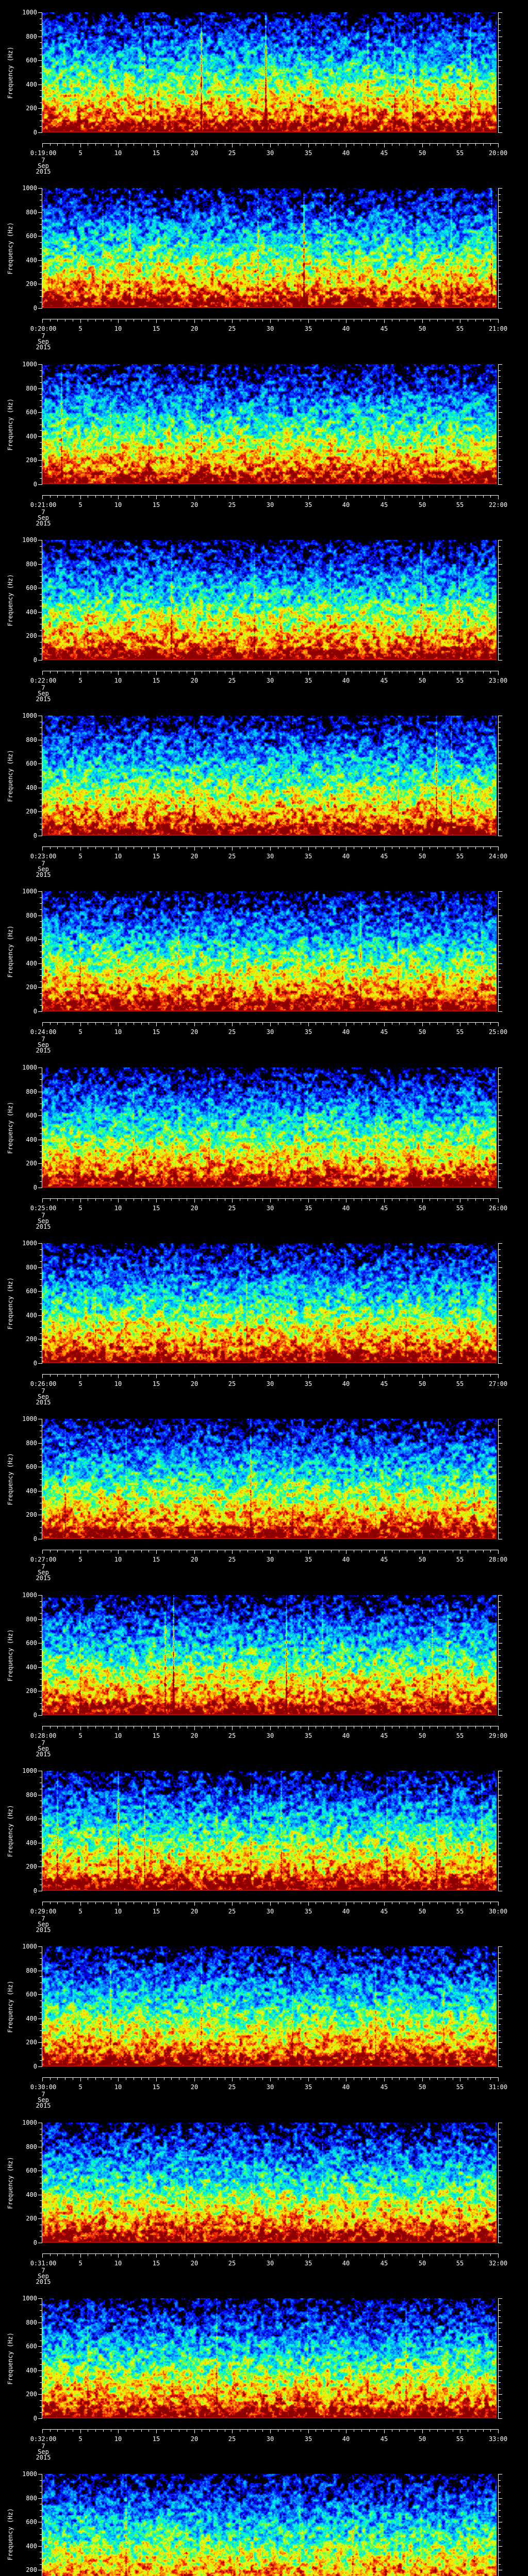  What do you see at coordinates (118, 505) in the screenshot?
I see `x-tick-label: 10` at bounding box center [118, 505].